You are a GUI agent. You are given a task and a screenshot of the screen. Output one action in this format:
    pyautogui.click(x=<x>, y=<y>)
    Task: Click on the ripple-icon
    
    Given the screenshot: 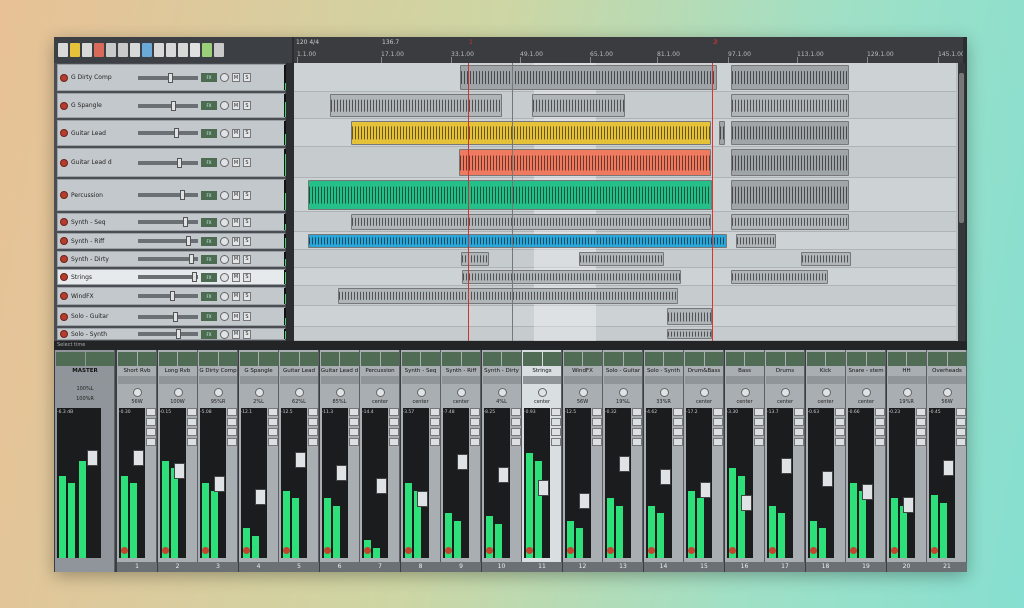 What is the action you would take?
    pyautogui.click(x=171, y=50)
    